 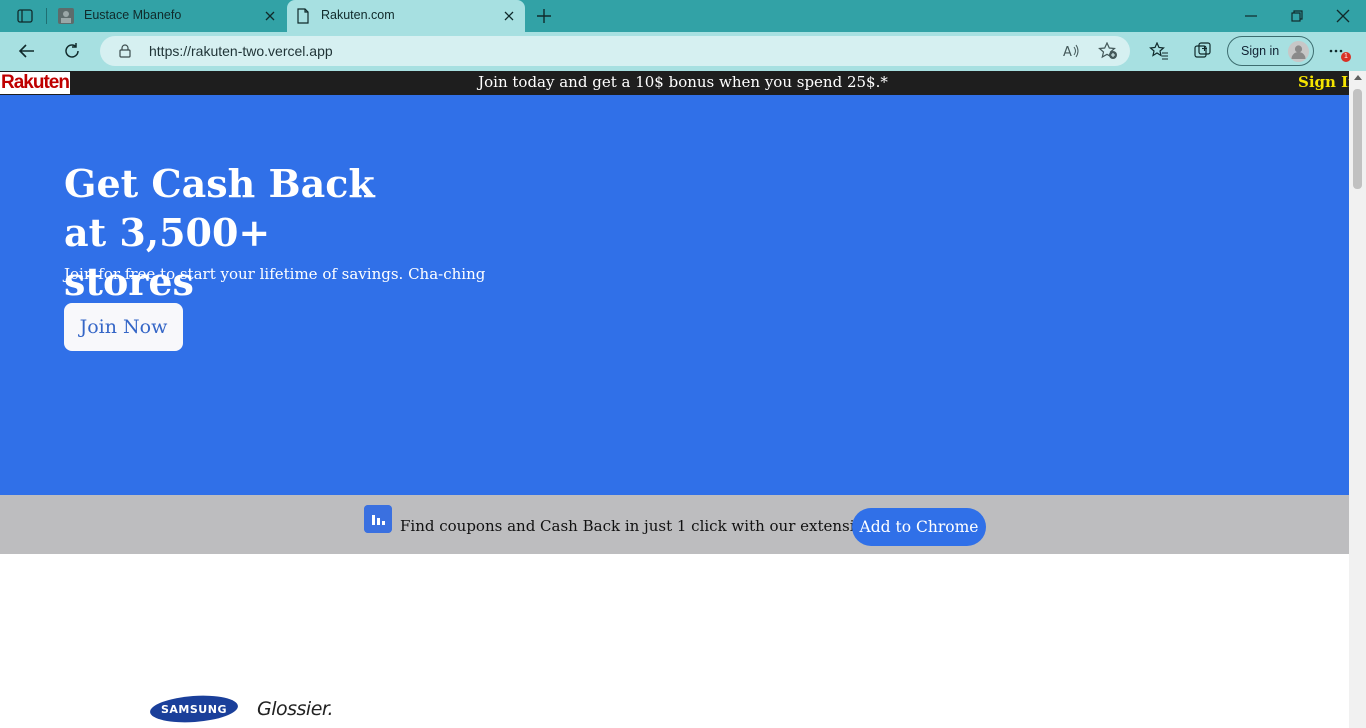 What do you see at coordinates (1260, 51) in the screenshot?
I see `signin-label: Sign in` at bounding box center [1260, 51].